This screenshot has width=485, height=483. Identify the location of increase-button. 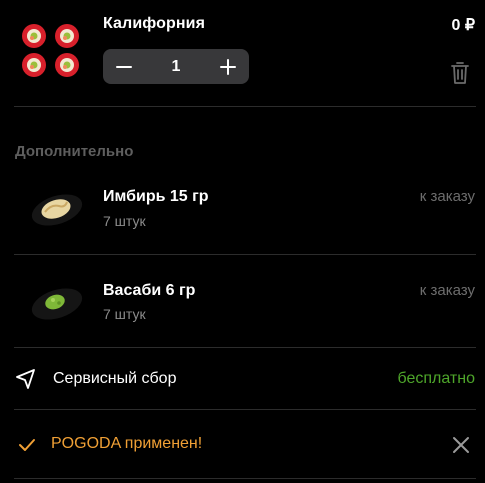
(228, 67).